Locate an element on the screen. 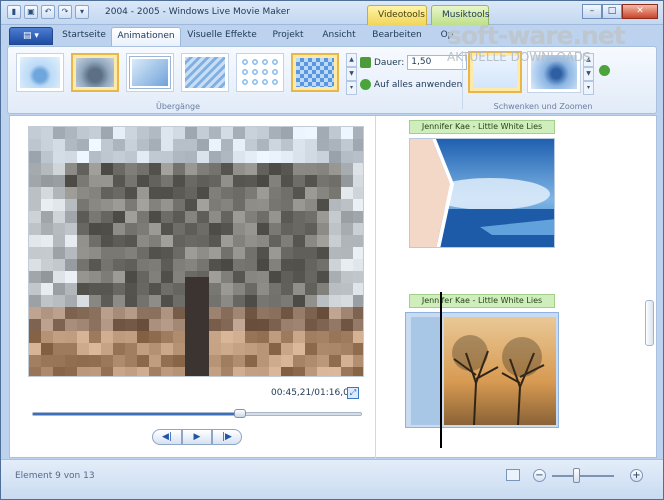 The height and width of the screenshot is (500, 664). next-frame-button: |▶ is located at coordinates (227, 437).